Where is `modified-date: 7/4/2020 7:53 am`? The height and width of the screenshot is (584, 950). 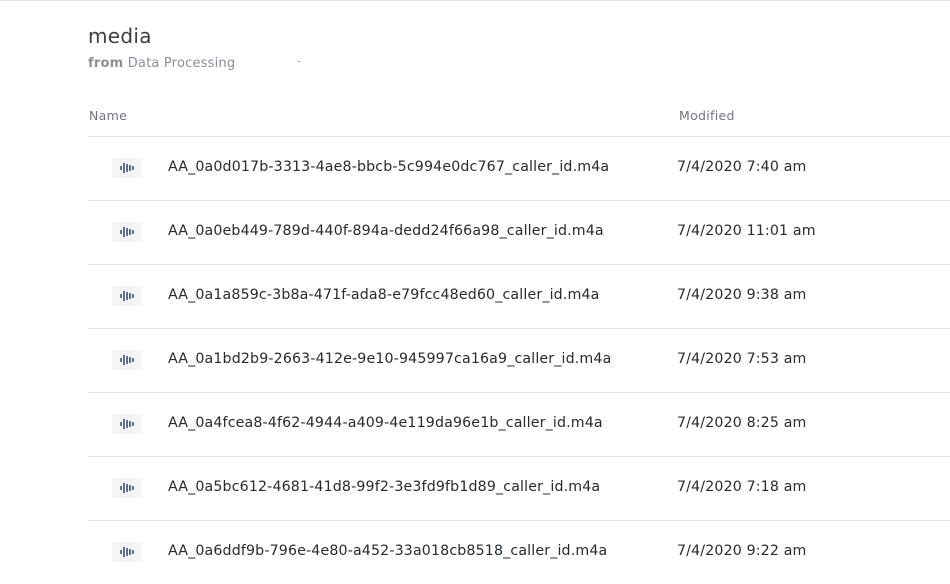
modified-date: 7/4/2020 7:53 am is located at coordinates (742, 359).